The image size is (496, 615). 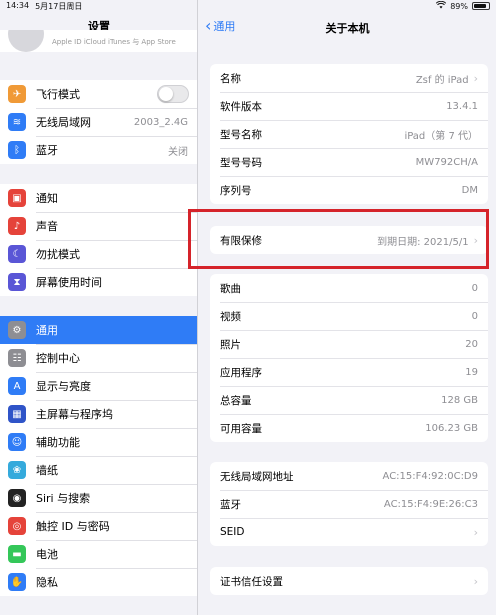 What do you see at coordinates (58, 442) in the screenshot?
I see `sidebar-item-label: 辅助功能` at bounding box center [58, 442].